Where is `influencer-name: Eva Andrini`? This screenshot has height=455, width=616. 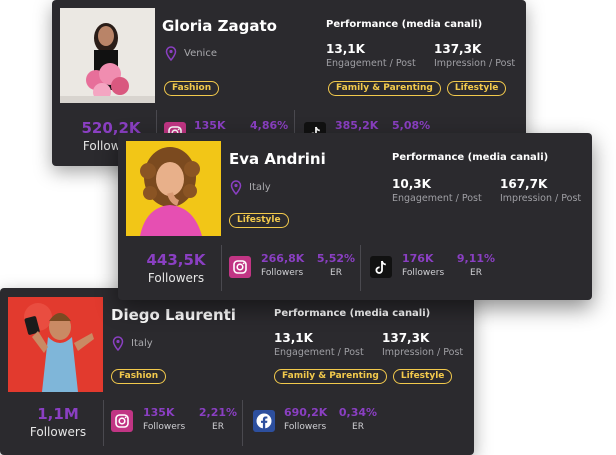
influencer-name: Eva Andrini is located at coordinates (277, 159).